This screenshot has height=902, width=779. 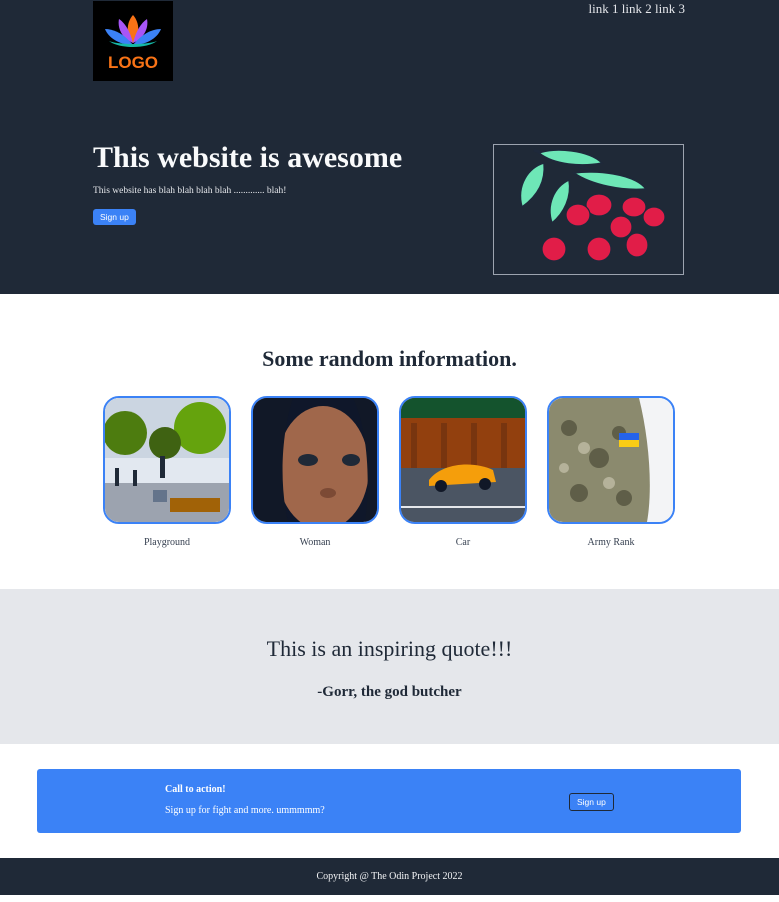 I want to click on playground-image, so click(x=167, y=460).